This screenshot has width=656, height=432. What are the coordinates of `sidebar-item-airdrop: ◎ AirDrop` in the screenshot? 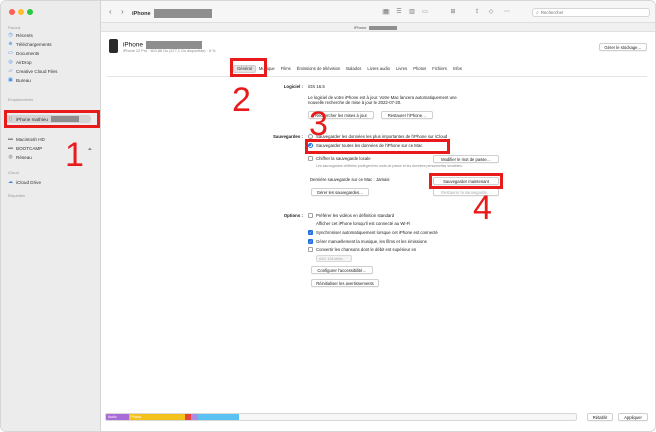 It's located at (52, 62).